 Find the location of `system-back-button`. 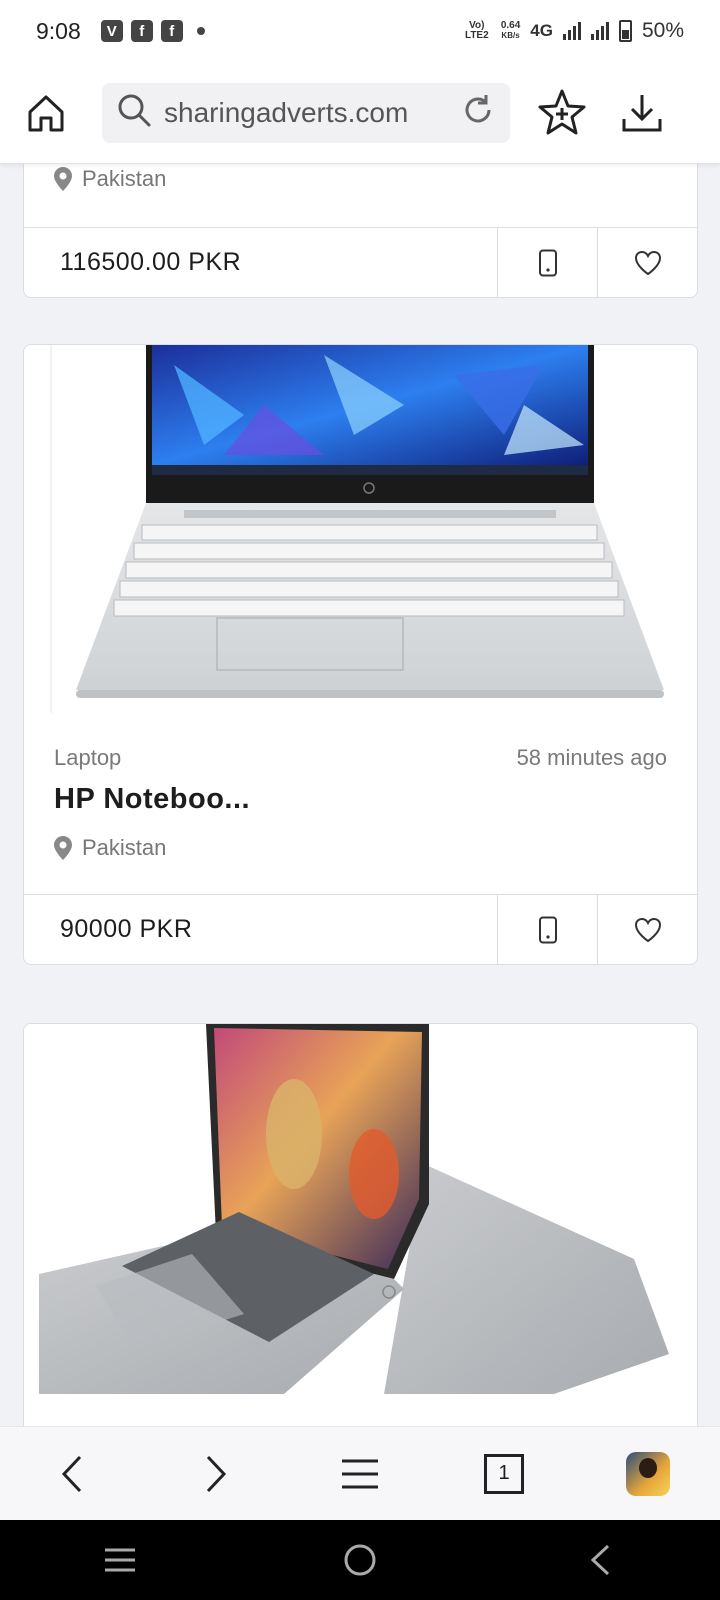

system-back-button is located at coordinates (600, 1560).